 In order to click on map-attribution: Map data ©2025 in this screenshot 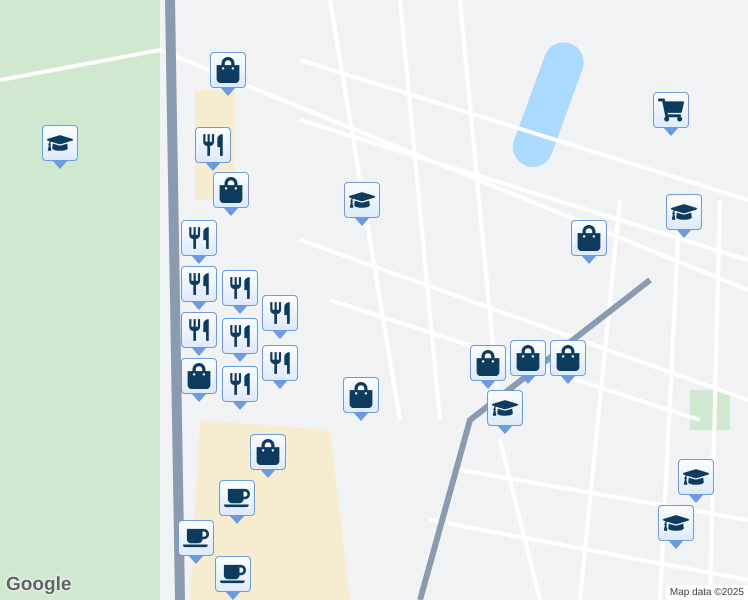, I will do `click(707, 592)`.